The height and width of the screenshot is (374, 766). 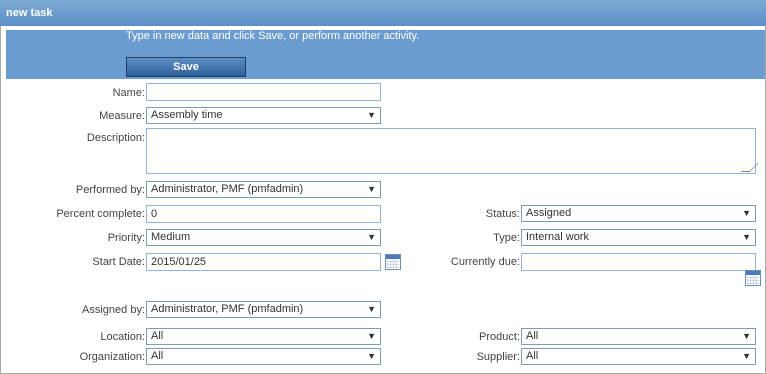 I want to click on location-label: Location:, so click(x=122, y=337).